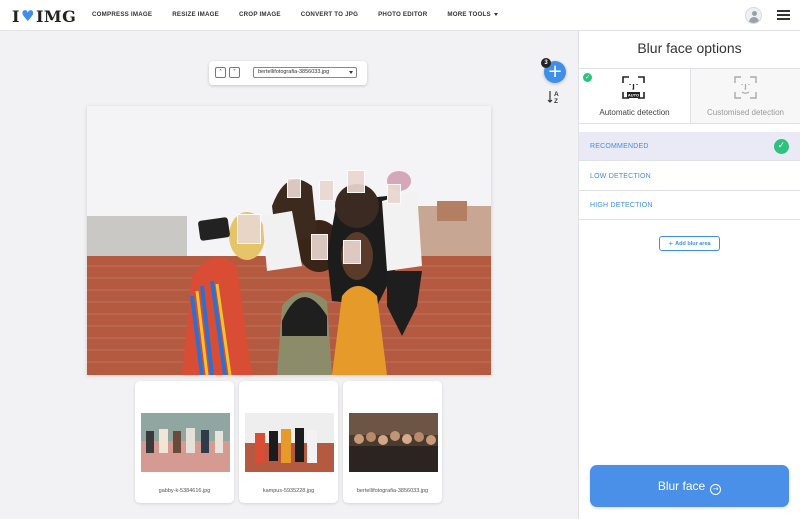  I want to click on ilovimg-logo: I ♥ IMG, so click(44, 16).